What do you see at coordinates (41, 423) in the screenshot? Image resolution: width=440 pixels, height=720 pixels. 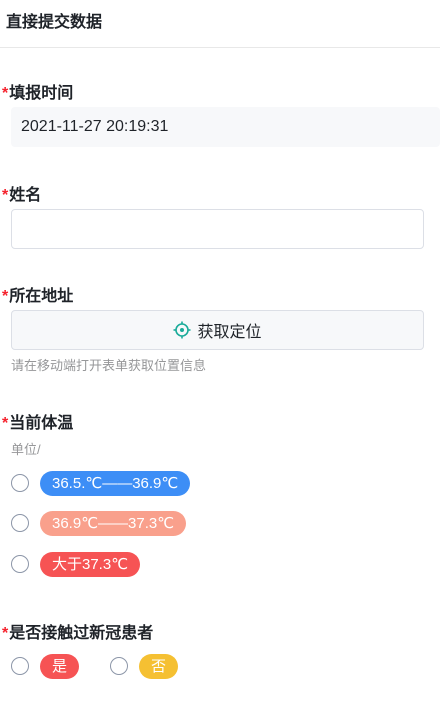 I see `temperature-label-text: 当前体温` at bounding box center [41, 423].